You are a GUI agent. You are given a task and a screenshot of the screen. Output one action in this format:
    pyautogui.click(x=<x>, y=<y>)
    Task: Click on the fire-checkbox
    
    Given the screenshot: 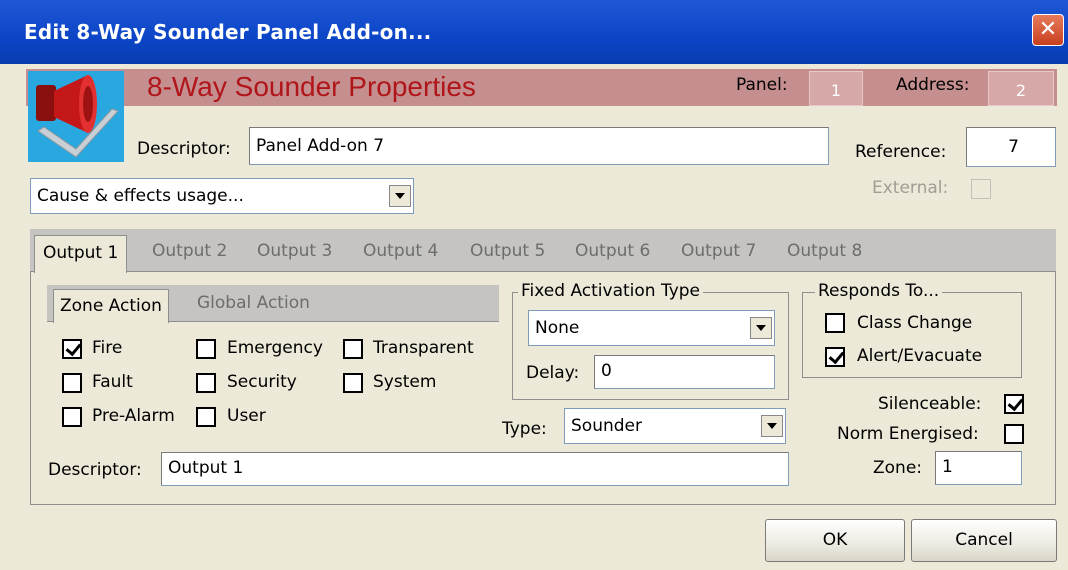 What is the action you would take?
    pyautogui.click(x=72, y=349)
    